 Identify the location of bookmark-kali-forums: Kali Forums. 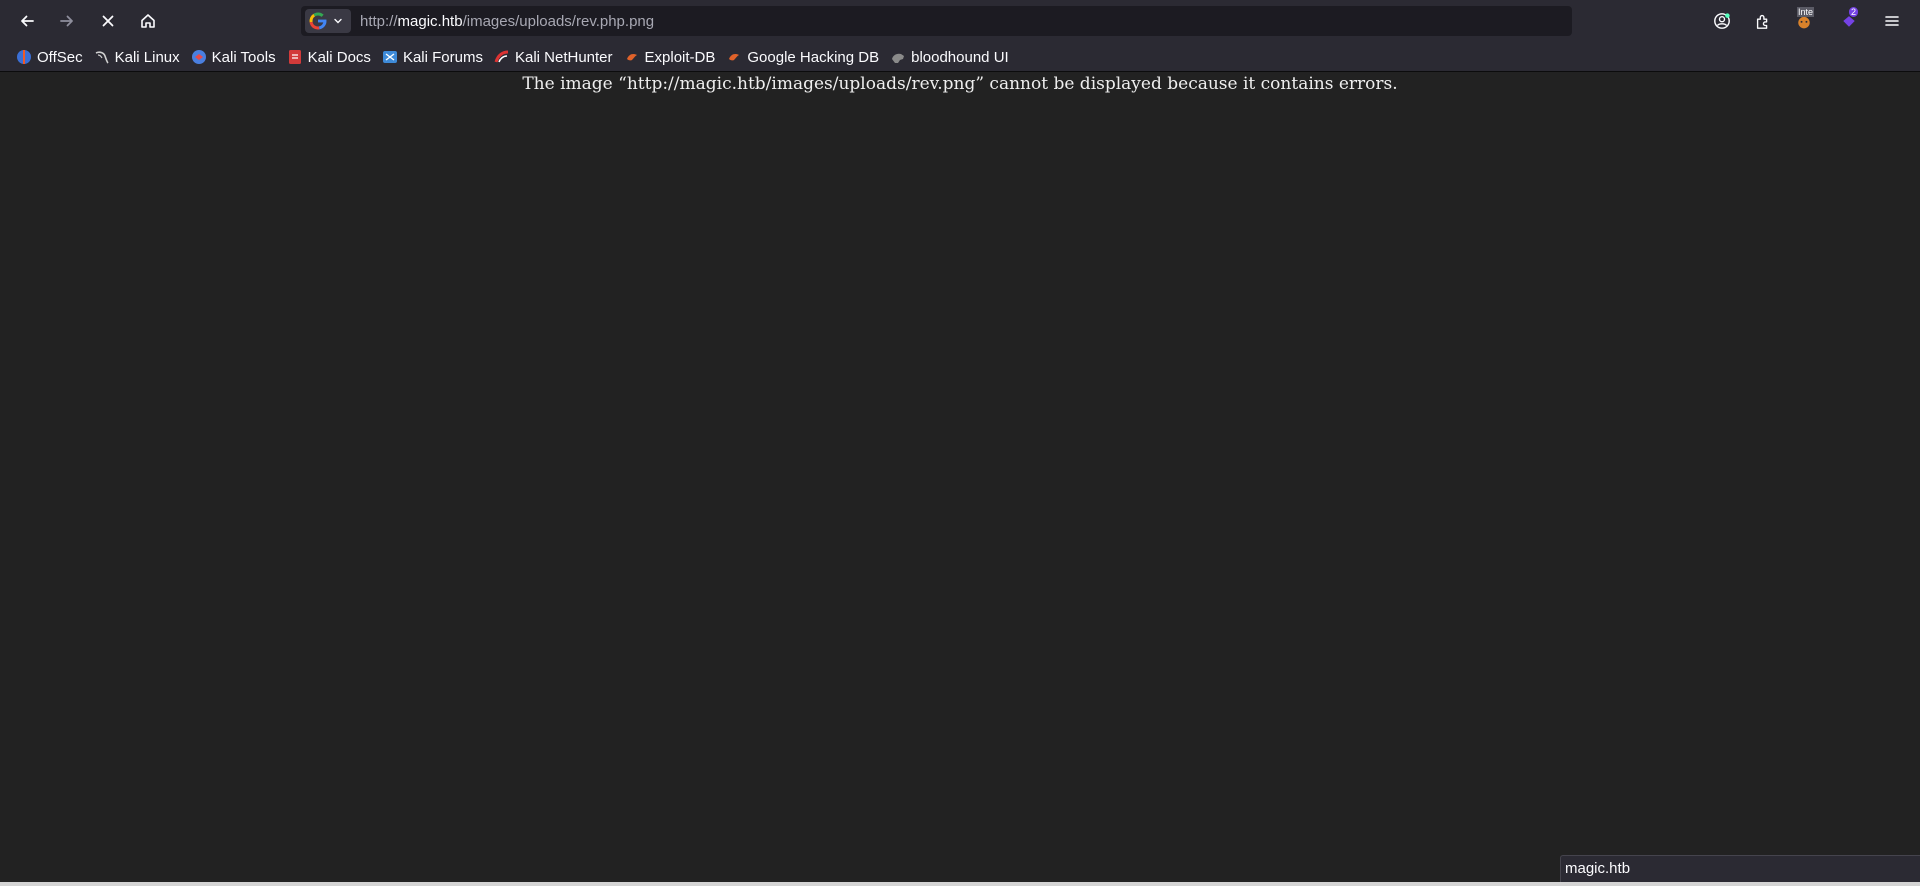
(433, 57).